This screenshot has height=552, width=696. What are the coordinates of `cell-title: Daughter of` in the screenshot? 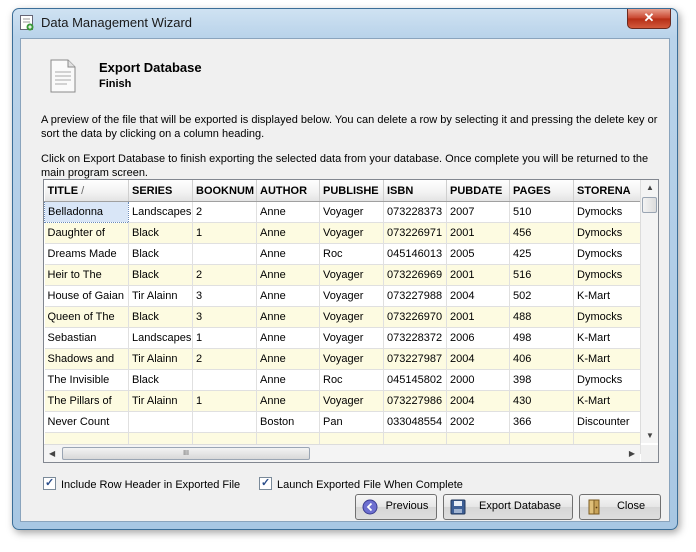 It's located at (86, 233).